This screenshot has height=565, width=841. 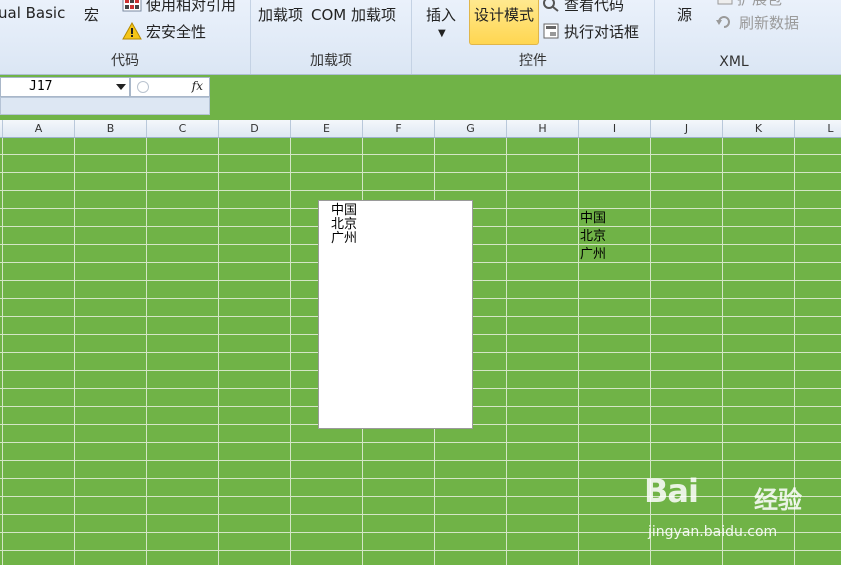 I want to click on insert-control-button: 插入, so click(x=441, y=14).